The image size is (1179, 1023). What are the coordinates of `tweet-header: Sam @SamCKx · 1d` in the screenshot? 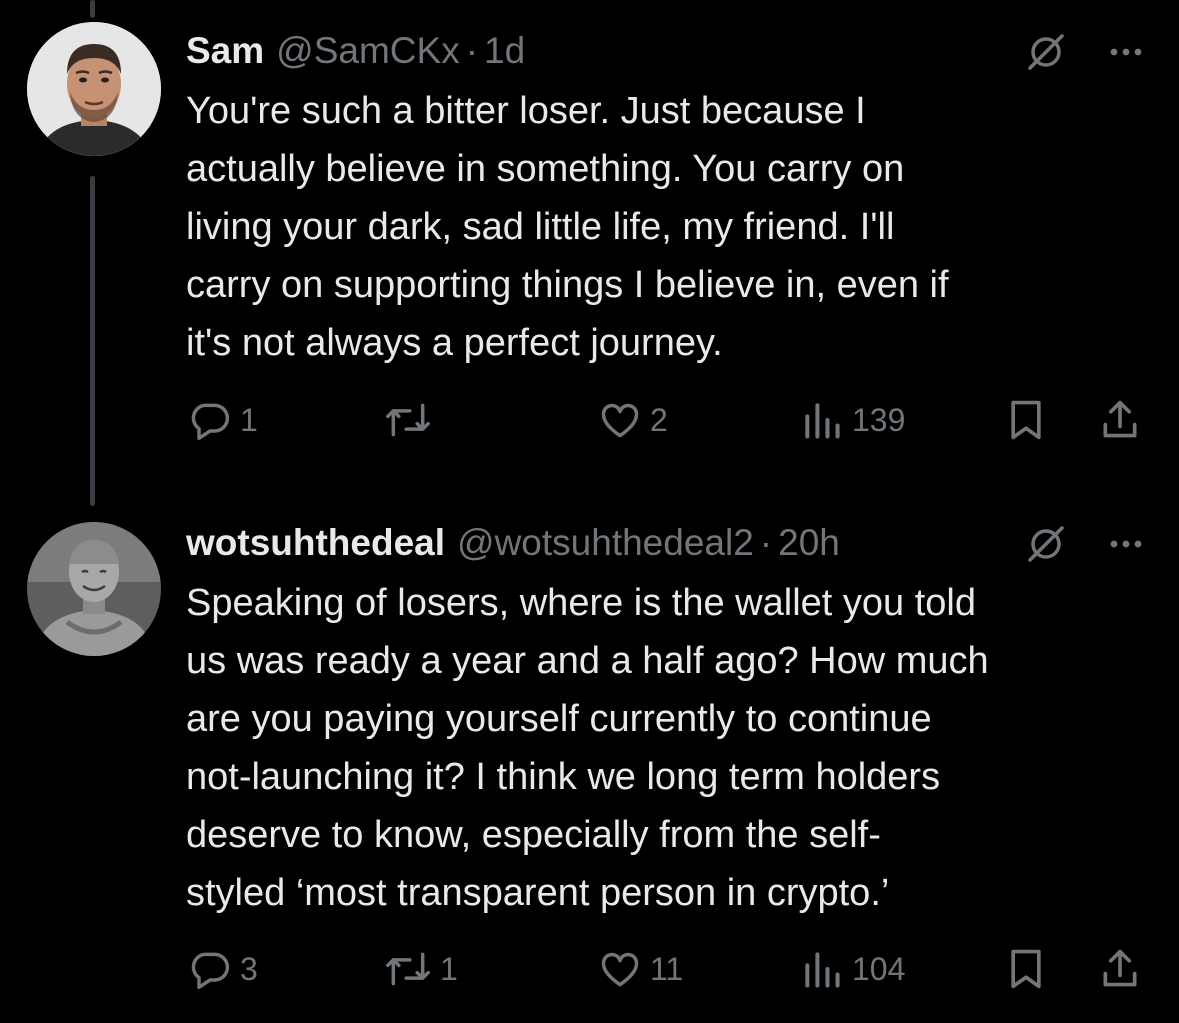 It's located at (672, 51).